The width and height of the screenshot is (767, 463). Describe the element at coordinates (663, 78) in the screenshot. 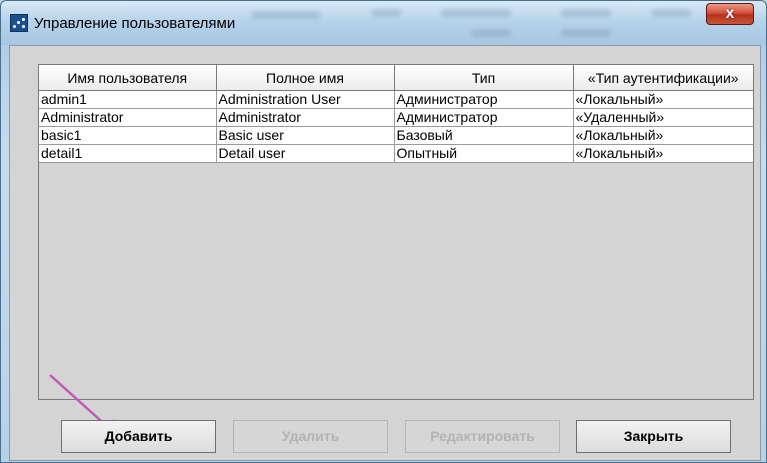

I see `column-header-auth-type: «Тип аутентификации»` at that location.